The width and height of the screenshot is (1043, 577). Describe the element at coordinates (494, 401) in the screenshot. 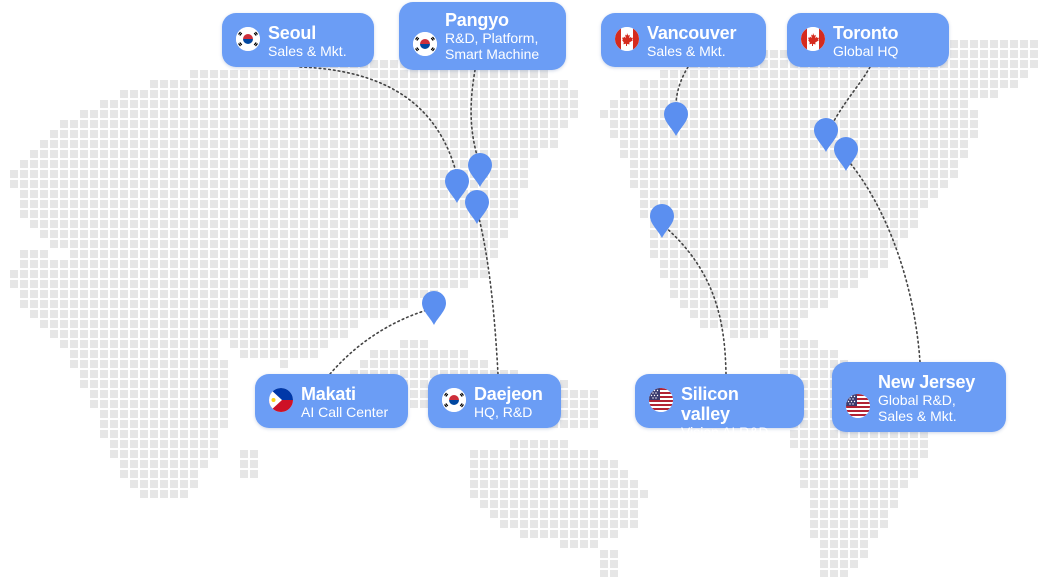

I see `location-card-daejeon: Daejeon HQ, R&D` at that location.